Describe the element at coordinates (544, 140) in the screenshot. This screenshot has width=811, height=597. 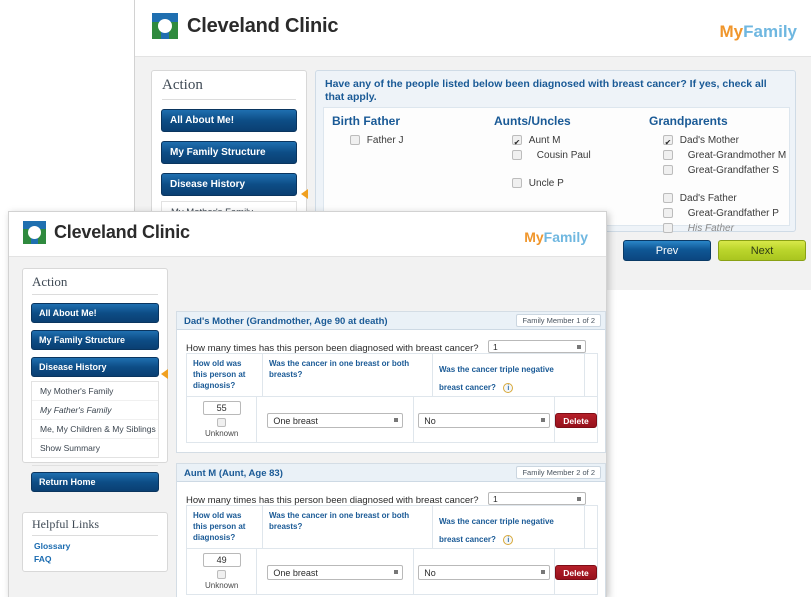
I see `checkbox-label: Aunt M` at that location.